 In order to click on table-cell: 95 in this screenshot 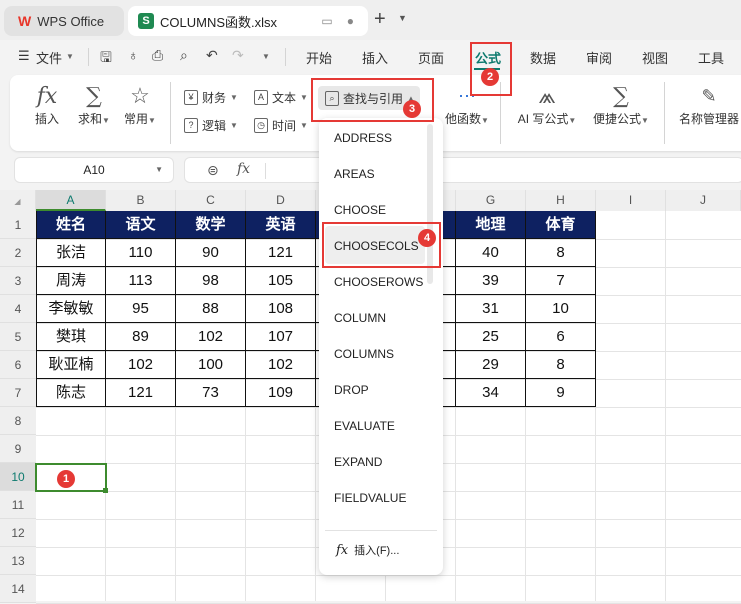, I will do `click(141, 309)`.